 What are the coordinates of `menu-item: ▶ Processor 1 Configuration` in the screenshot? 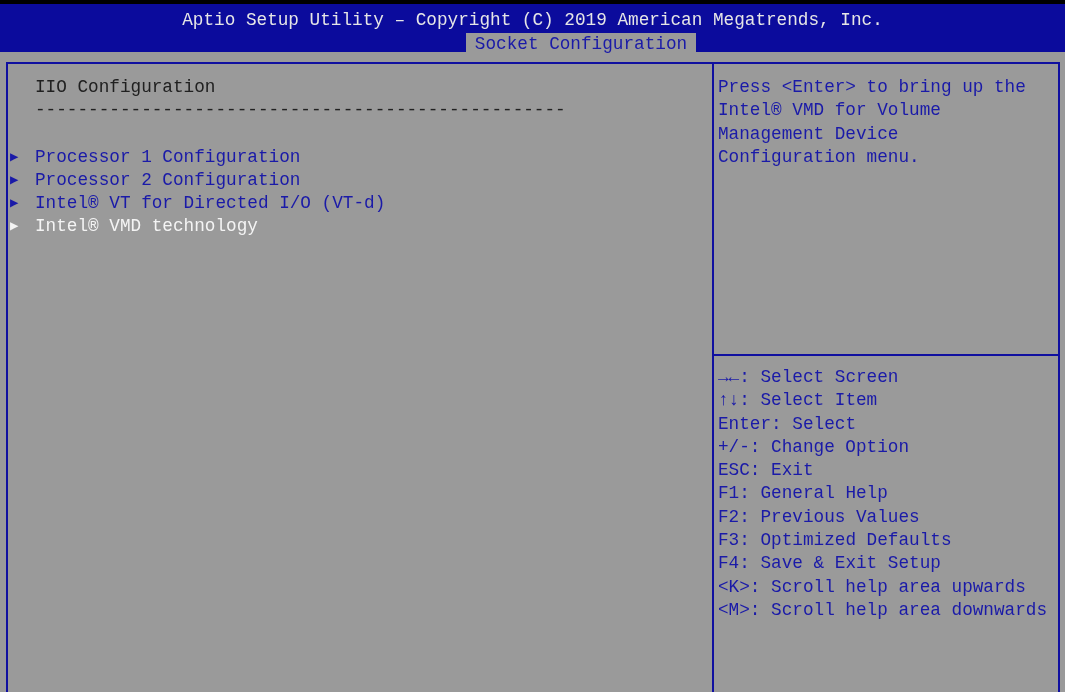 It's located at (154, 157).